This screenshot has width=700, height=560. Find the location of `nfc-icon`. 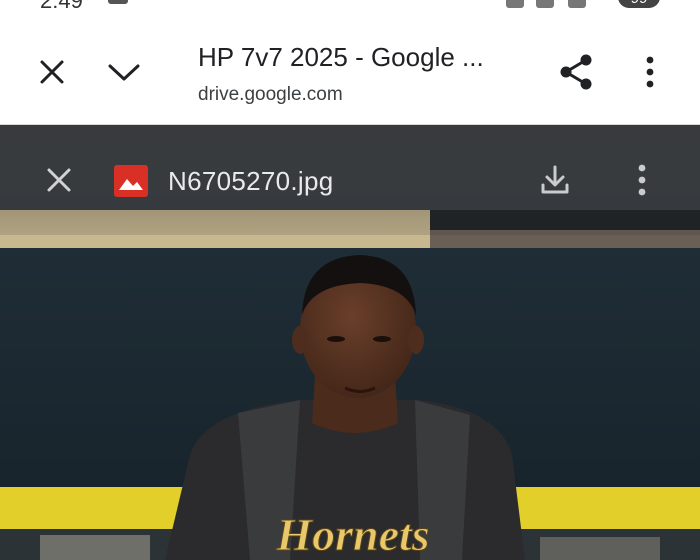

nfc-icon is located at coordinates (515, 4).